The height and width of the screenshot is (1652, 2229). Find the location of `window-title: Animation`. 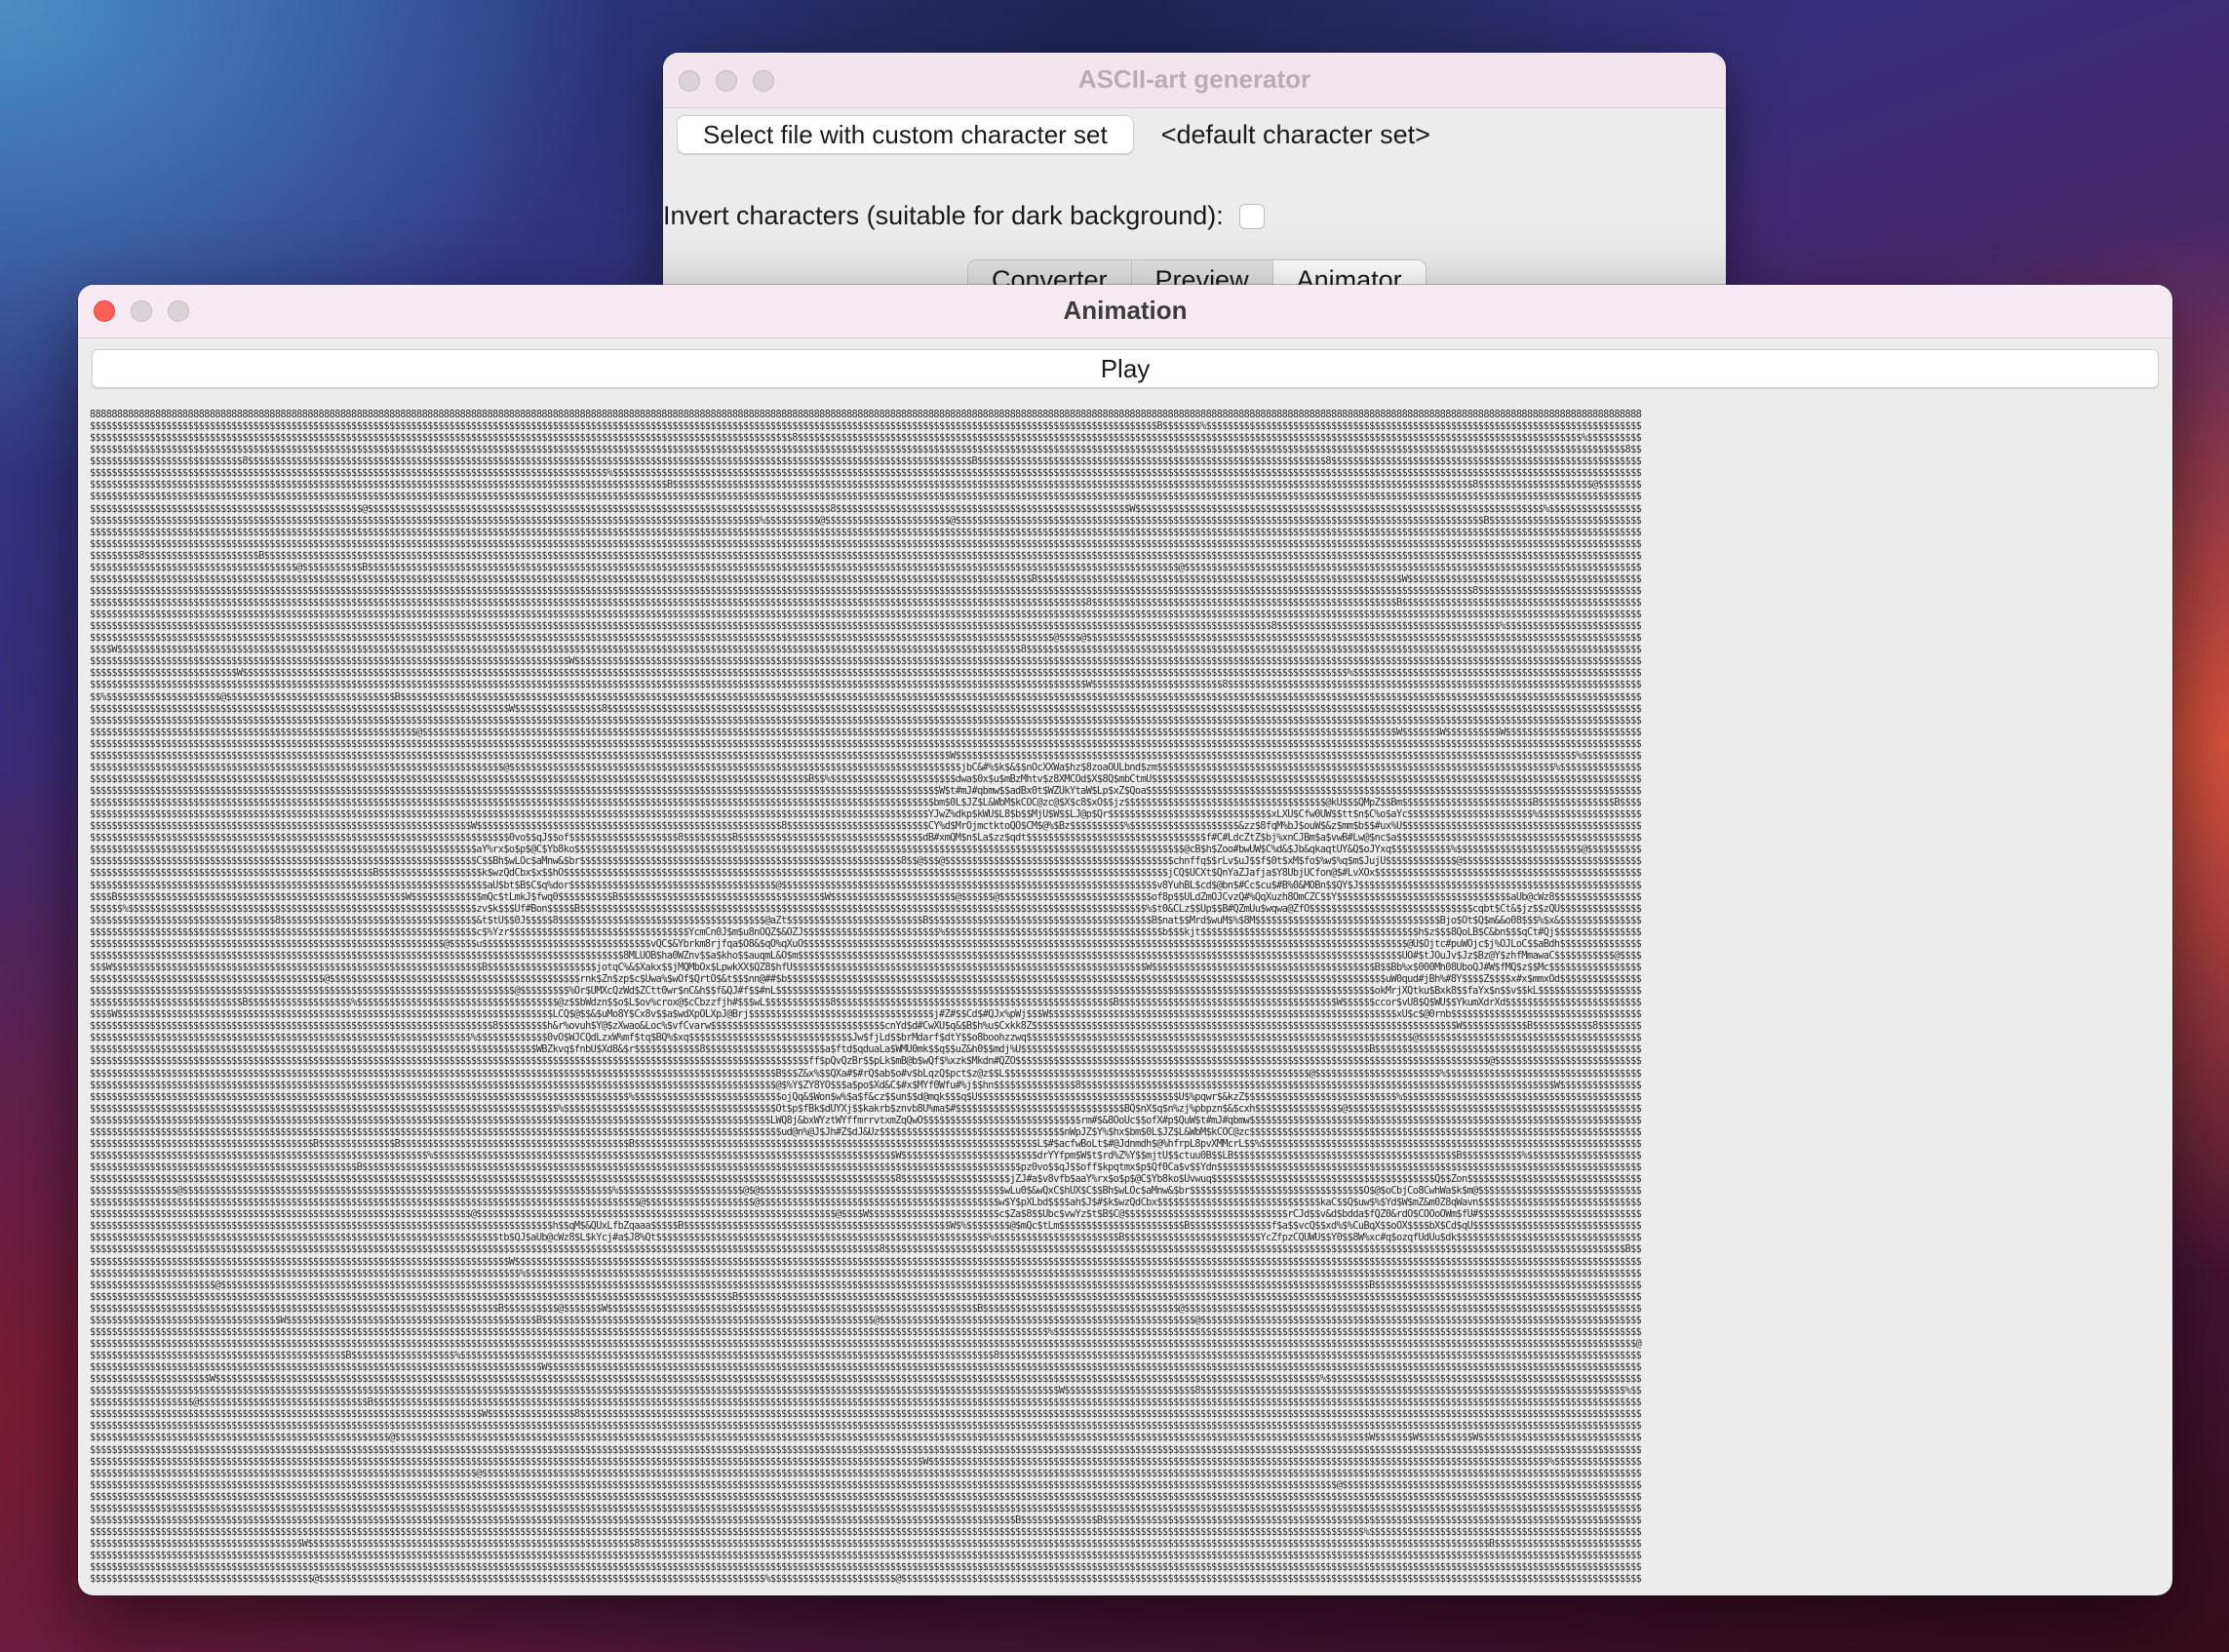

window-title: Animation is located at coordinates (1126, 310).